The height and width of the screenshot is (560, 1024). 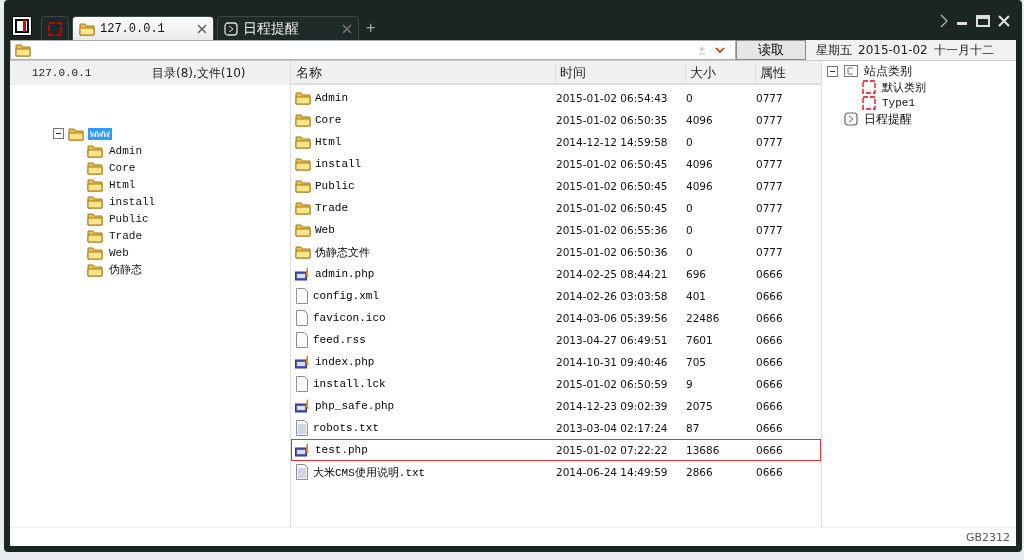 I want to click on file-name: Public, so click(x=335, y=186).